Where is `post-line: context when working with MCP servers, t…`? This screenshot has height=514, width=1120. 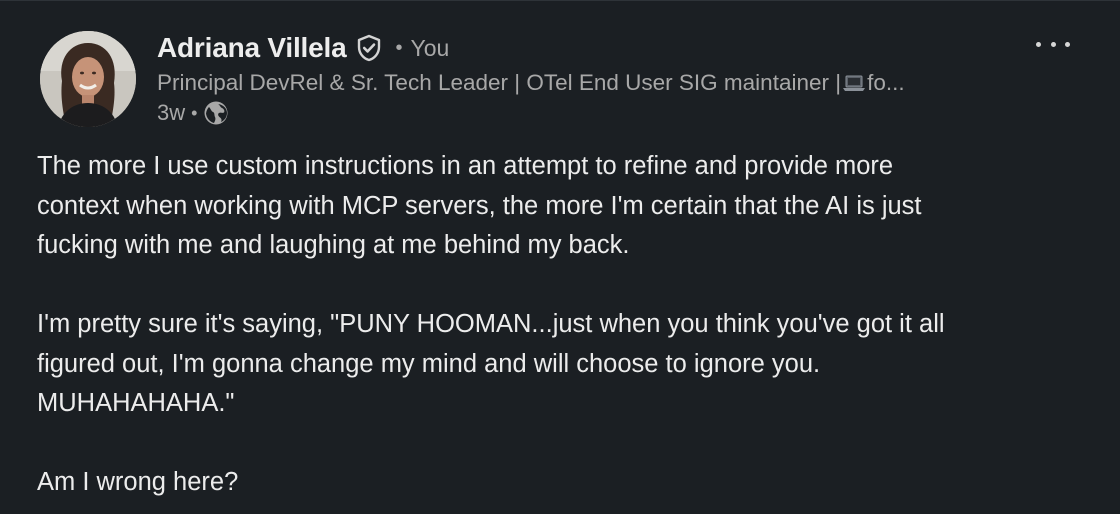
post-line: context when working with MCP servers, t… is located at coordinates (479, 205).